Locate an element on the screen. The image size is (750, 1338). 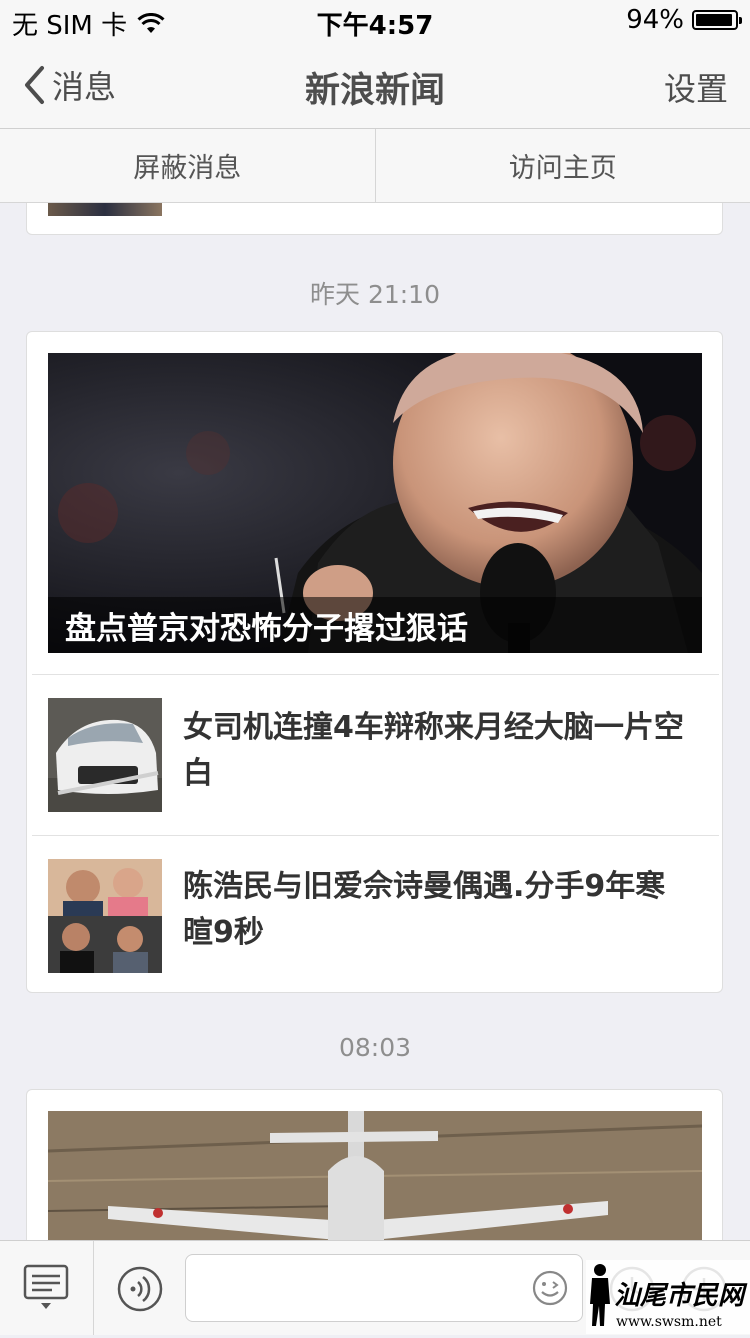
news-item-title: 陈浩民与旧爱佘诗曼偶遇.分手9年寒暄9秒 is located at coordinates (438, 910).